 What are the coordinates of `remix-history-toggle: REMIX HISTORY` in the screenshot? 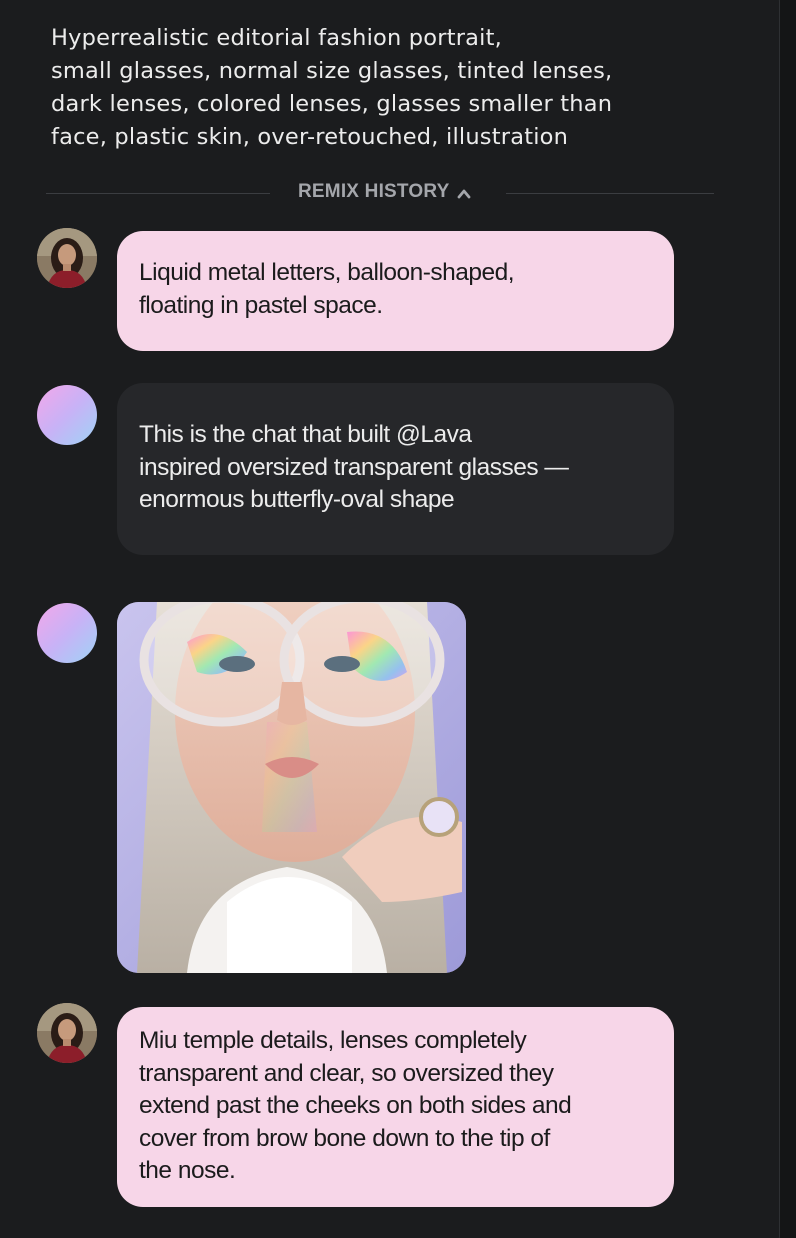 It's located at (384, 192).